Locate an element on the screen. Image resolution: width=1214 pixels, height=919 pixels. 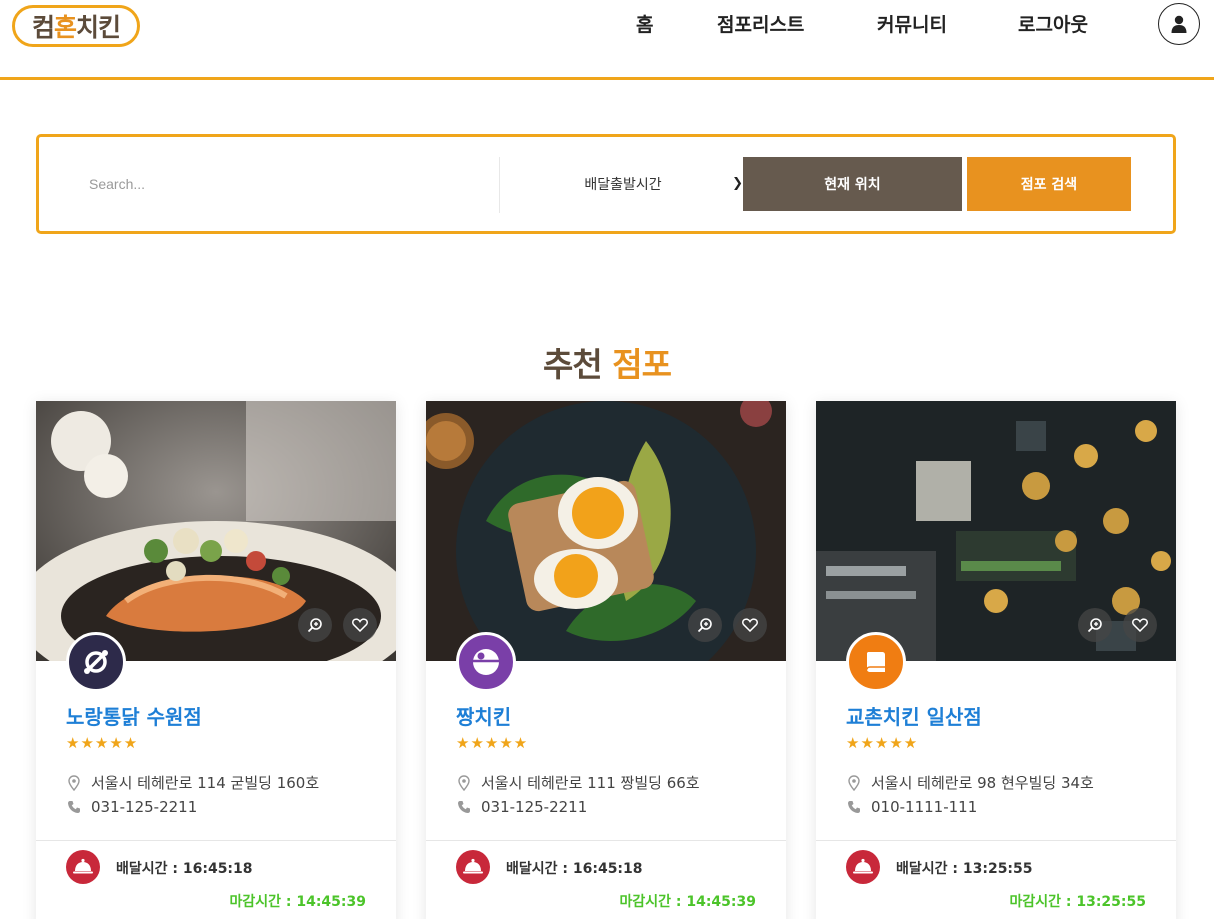
search-input is located at coordinates (293, 184).